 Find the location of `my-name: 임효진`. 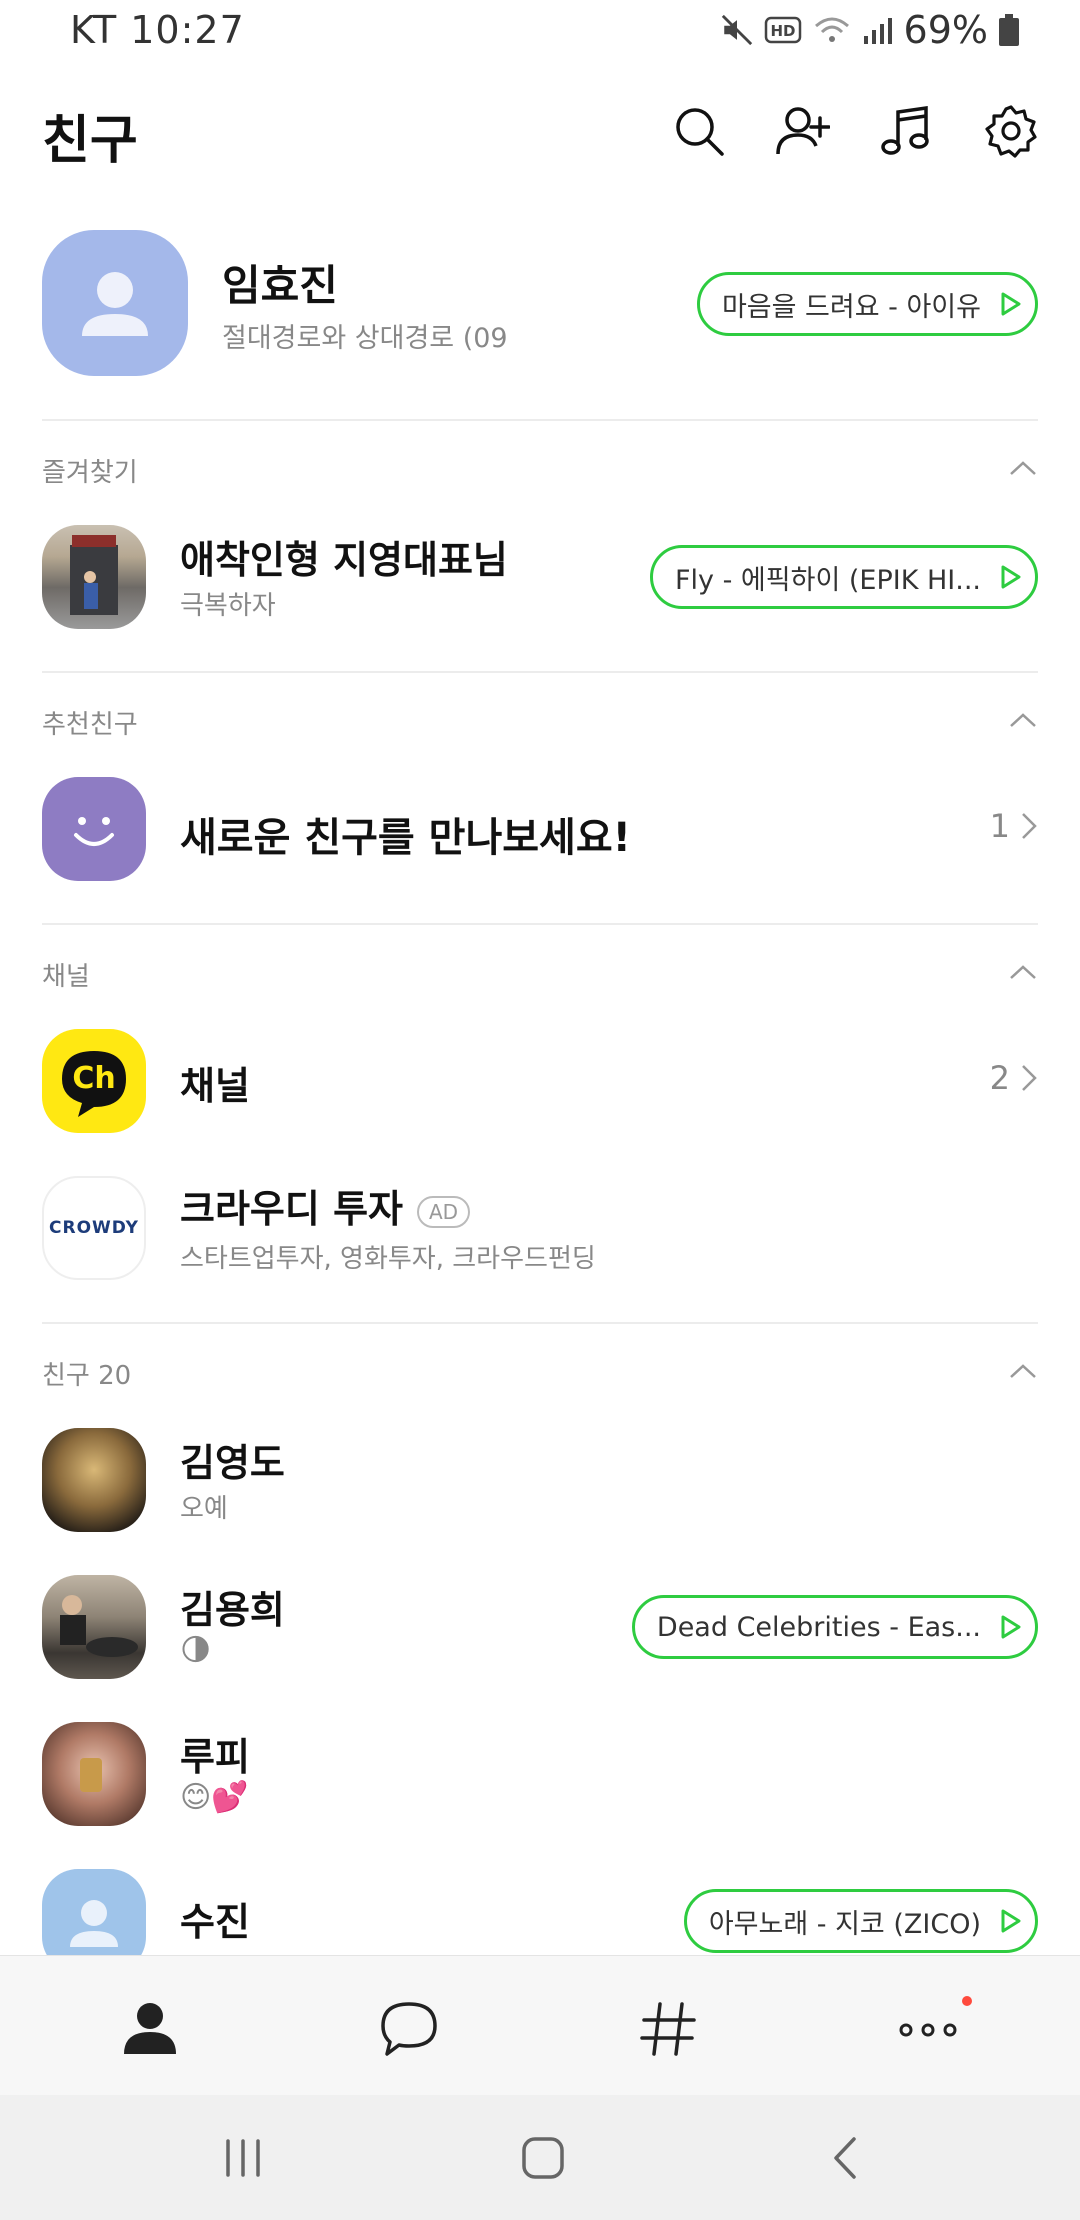

my-name: 임효진 is located at coordinates (280, 285).